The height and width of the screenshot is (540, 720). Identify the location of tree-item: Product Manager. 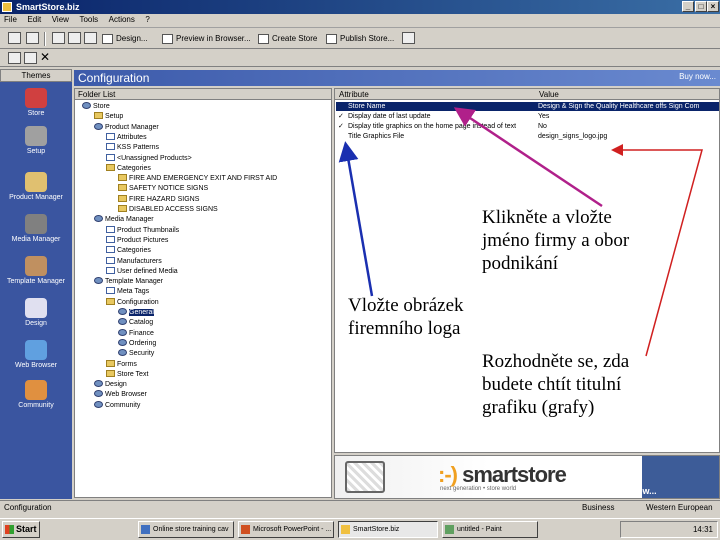
(126, 127).